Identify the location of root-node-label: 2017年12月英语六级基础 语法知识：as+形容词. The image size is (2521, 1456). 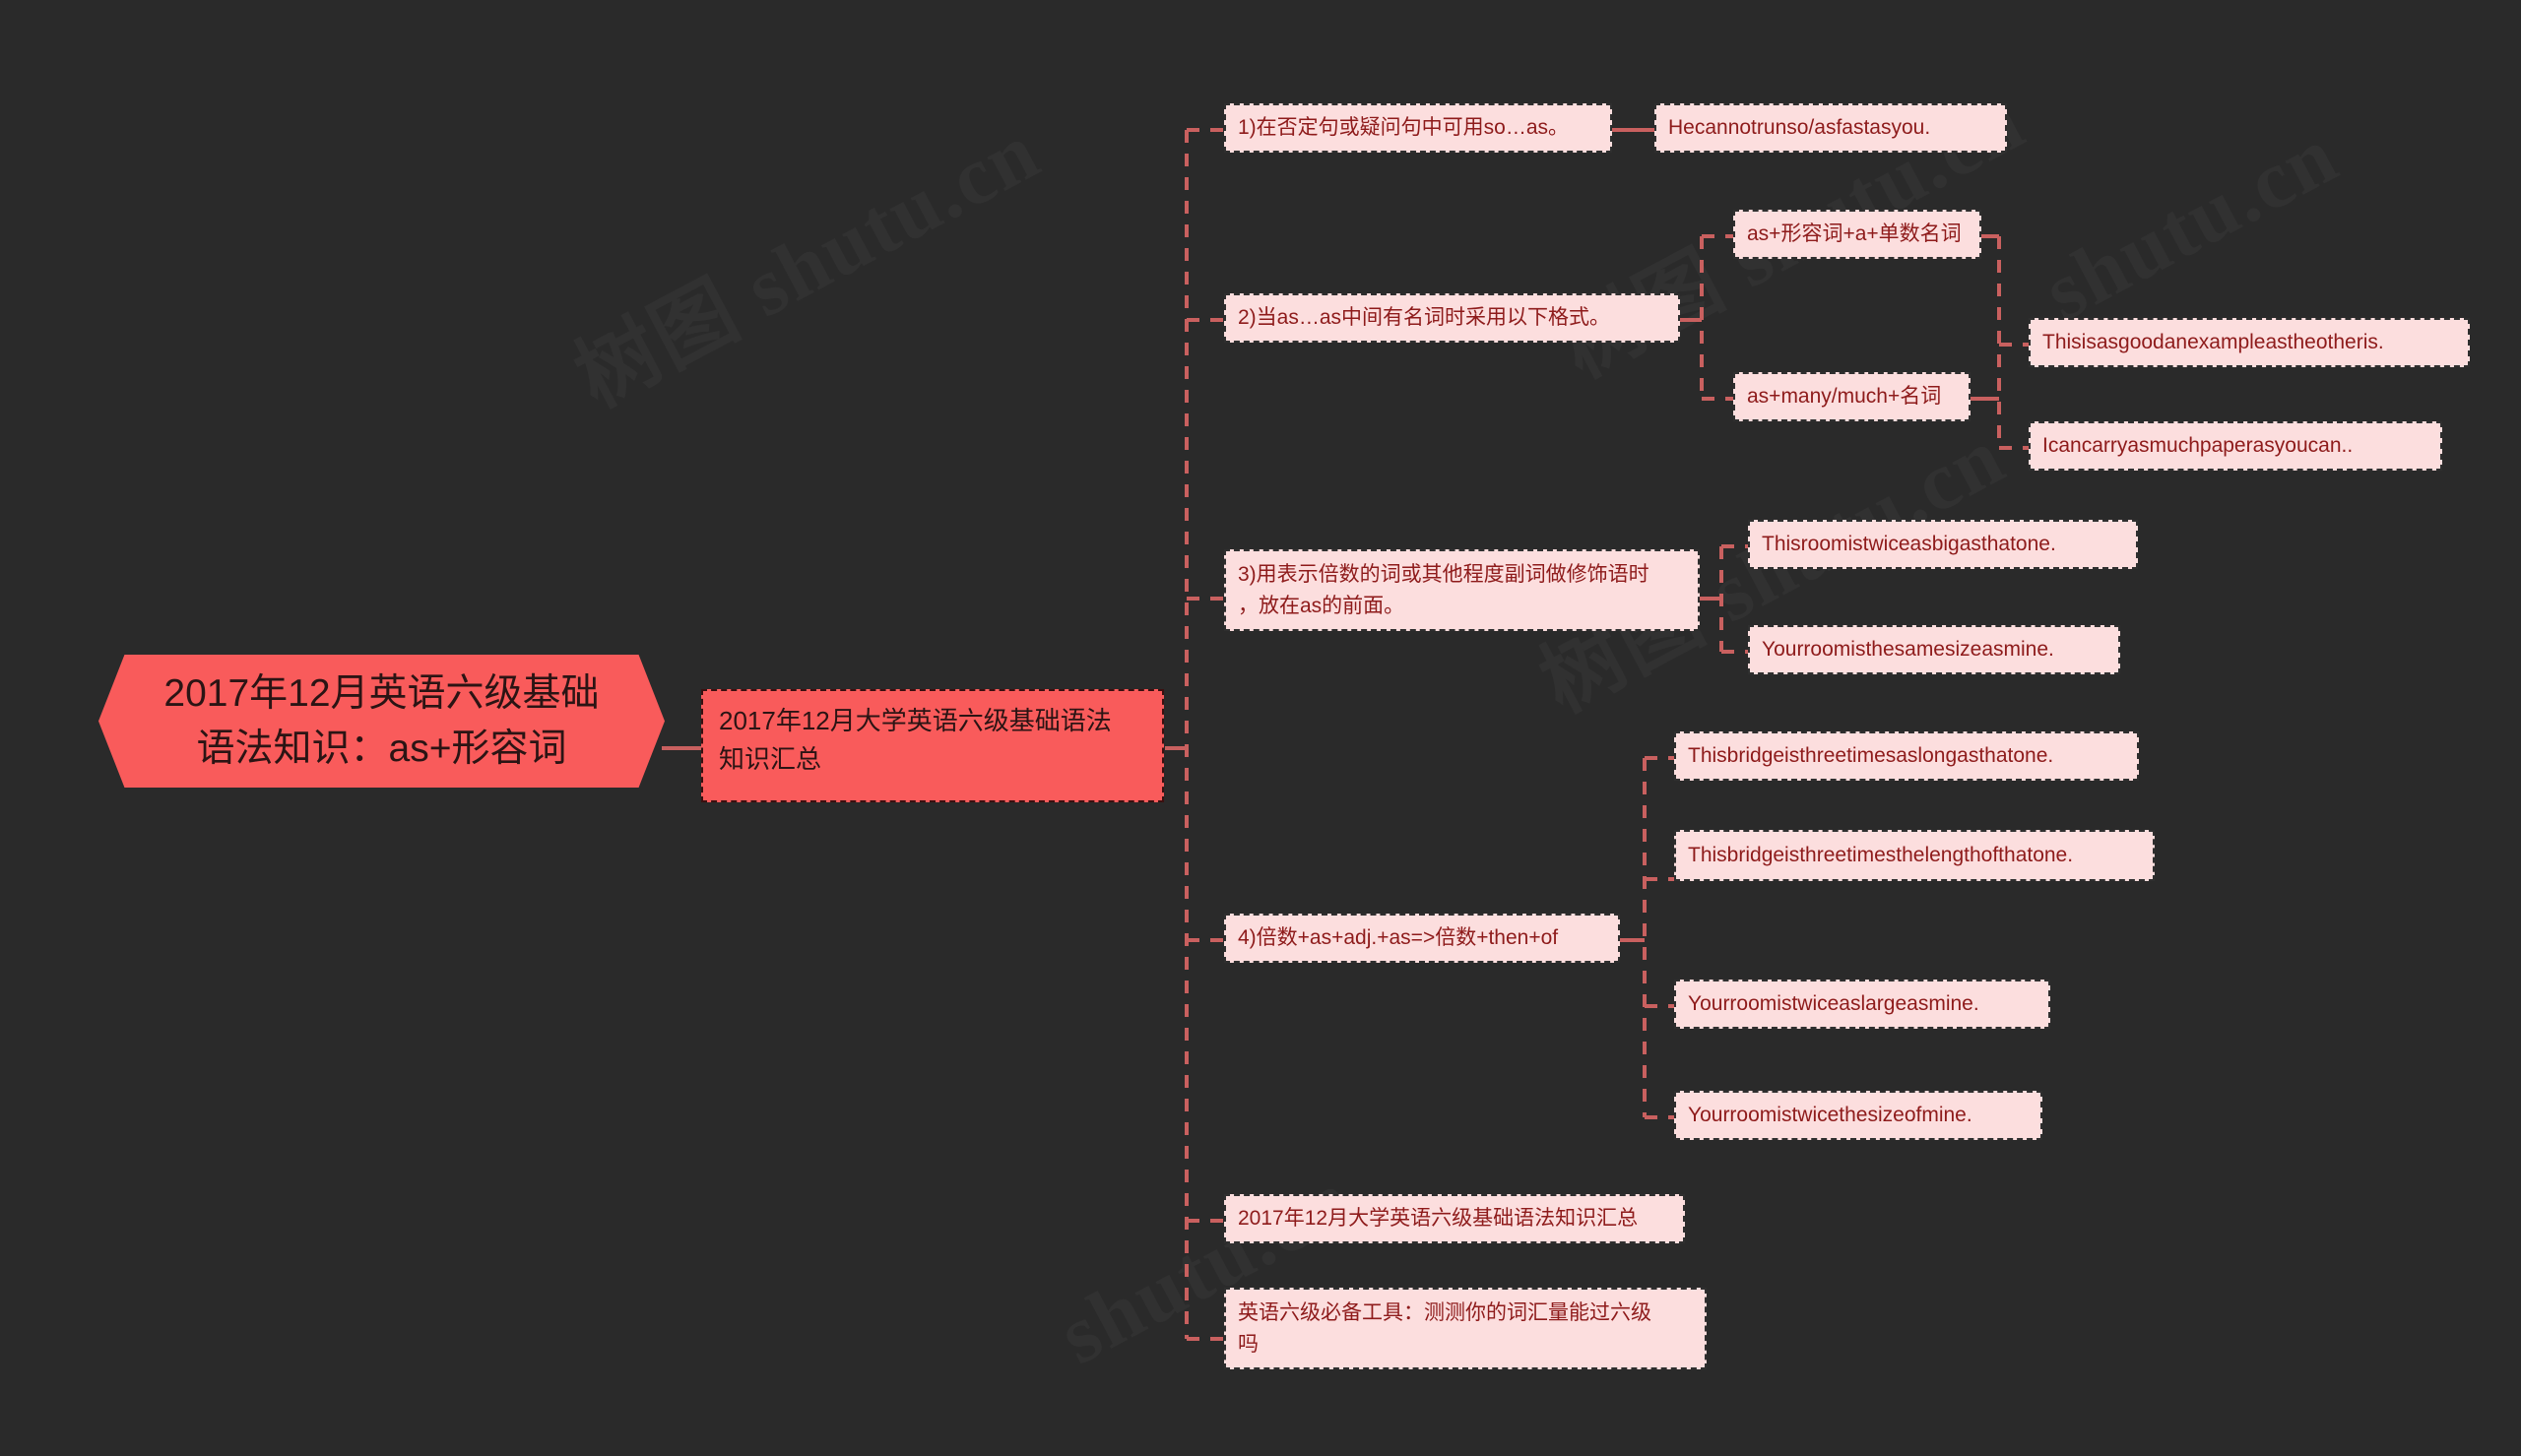
(381, 721).